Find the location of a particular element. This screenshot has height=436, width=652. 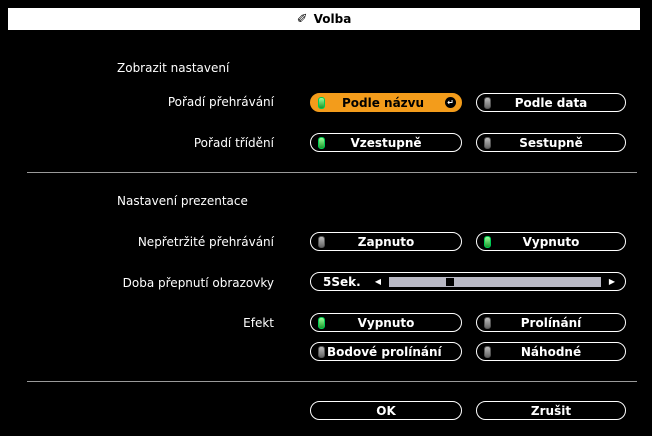

effect-label: Efekt is located at coordinates (258, 323).